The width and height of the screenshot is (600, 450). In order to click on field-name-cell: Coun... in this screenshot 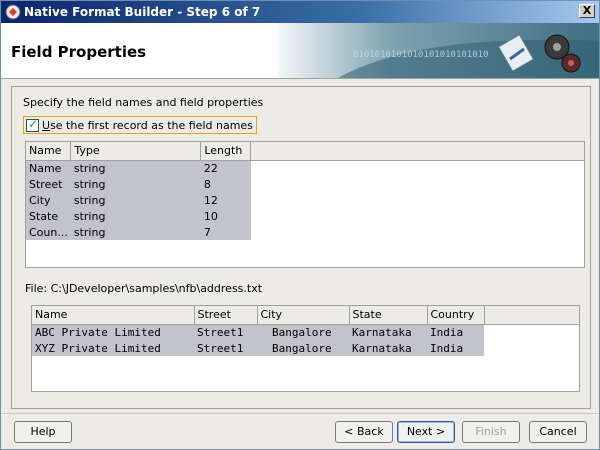, I will do `click(48, 232)`.